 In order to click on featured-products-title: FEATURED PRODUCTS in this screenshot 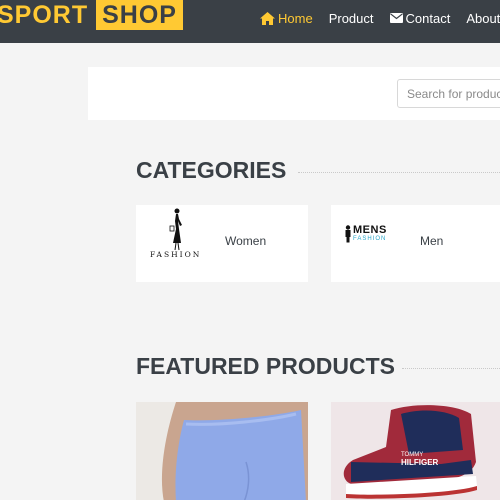, I will do `click(265, 366)`.